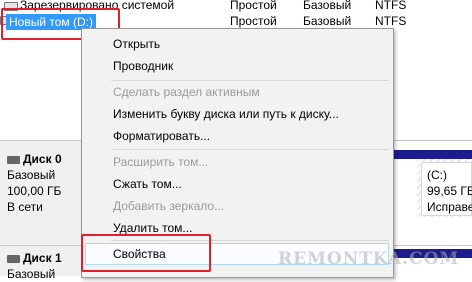 This screenshot has width=472, height=282. I want to click on properties-highlight-frame, so click(146, 253).